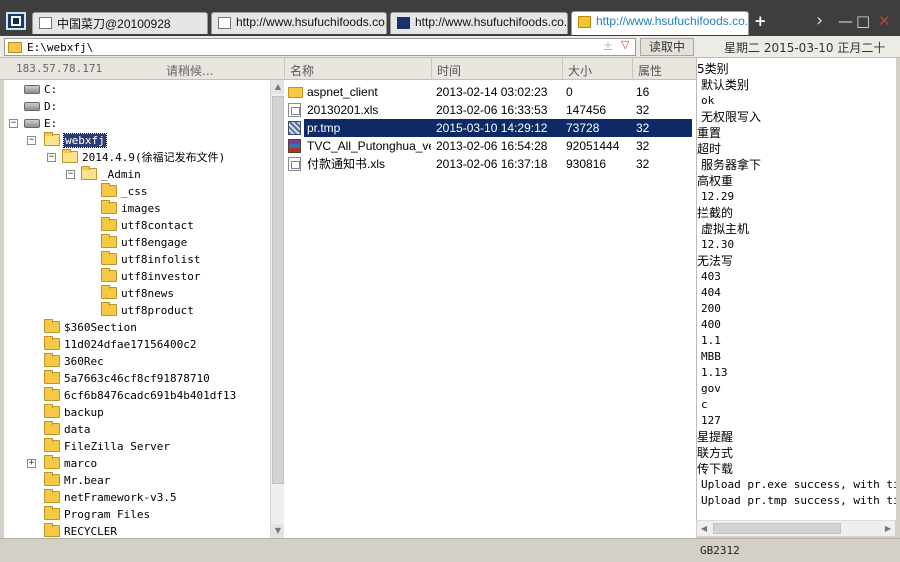 This screenshot has height=562, width=900. Describe the element at coordinates (147, 293) in the screenshot. I see `tree-node-label: utf8news` at that location.